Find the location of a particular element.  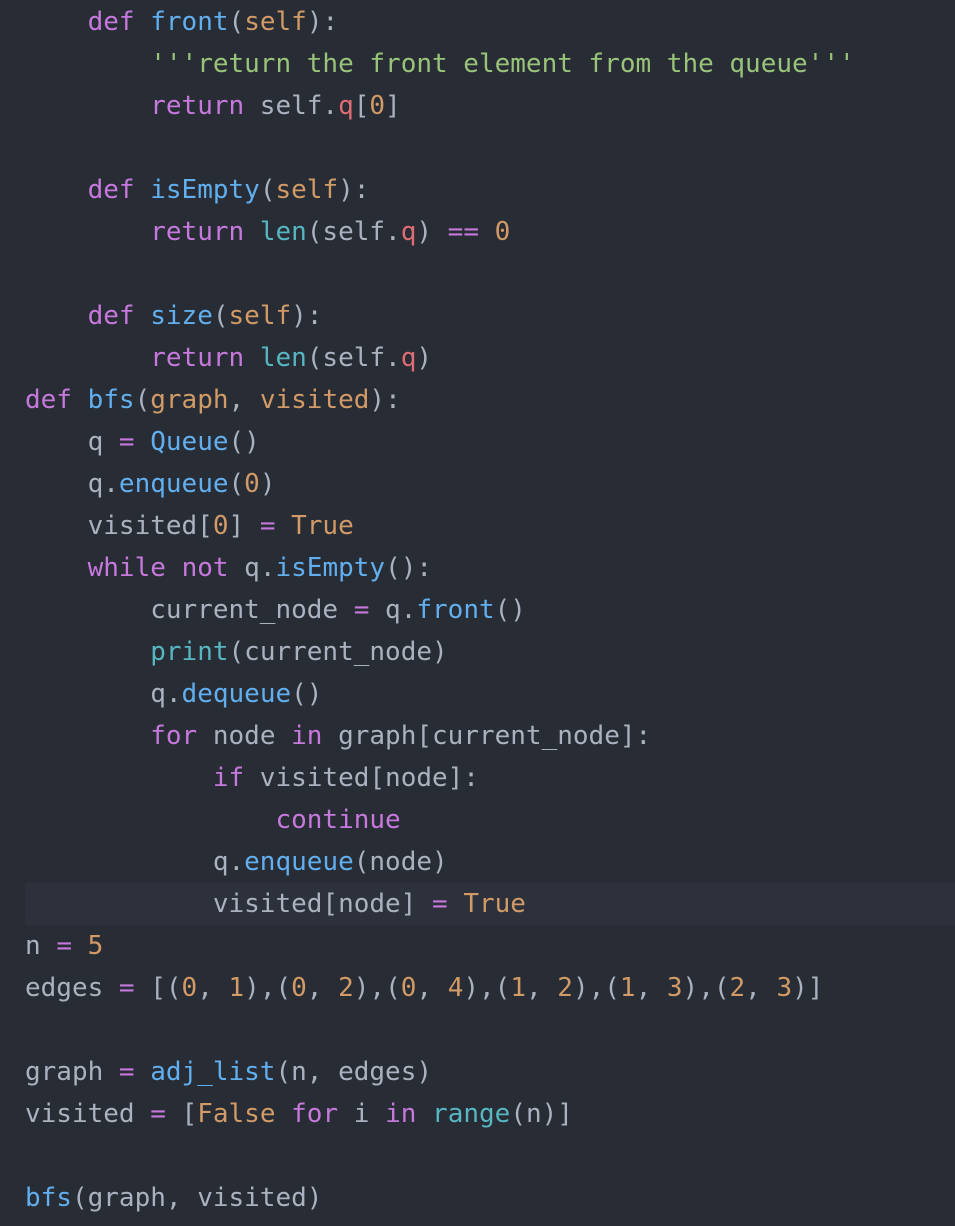

code-line: return self.q[0] is located at coordinates (477, 106).